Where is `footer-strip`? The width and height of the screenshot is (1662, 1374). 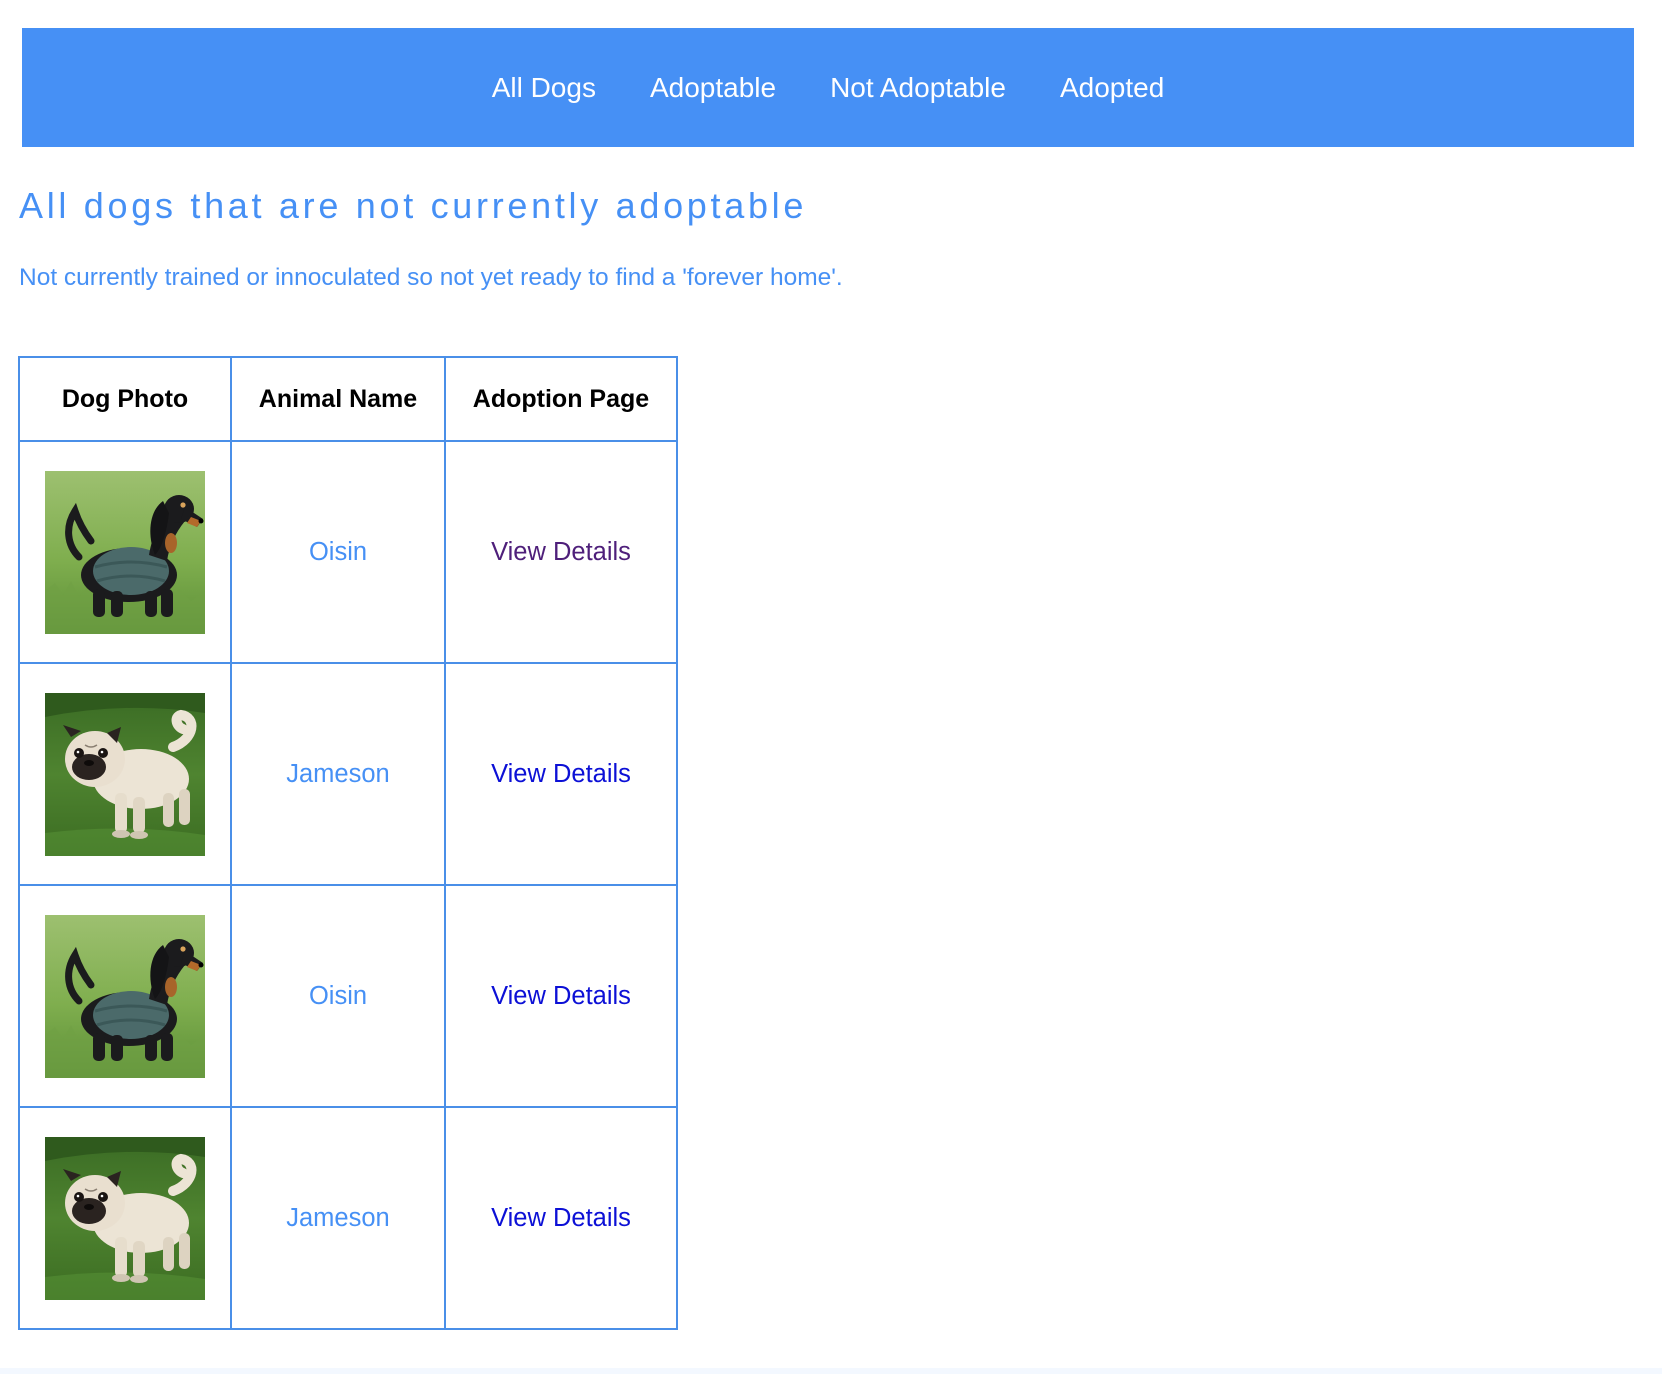
footer-strip is located at coordinates (831, 1371).